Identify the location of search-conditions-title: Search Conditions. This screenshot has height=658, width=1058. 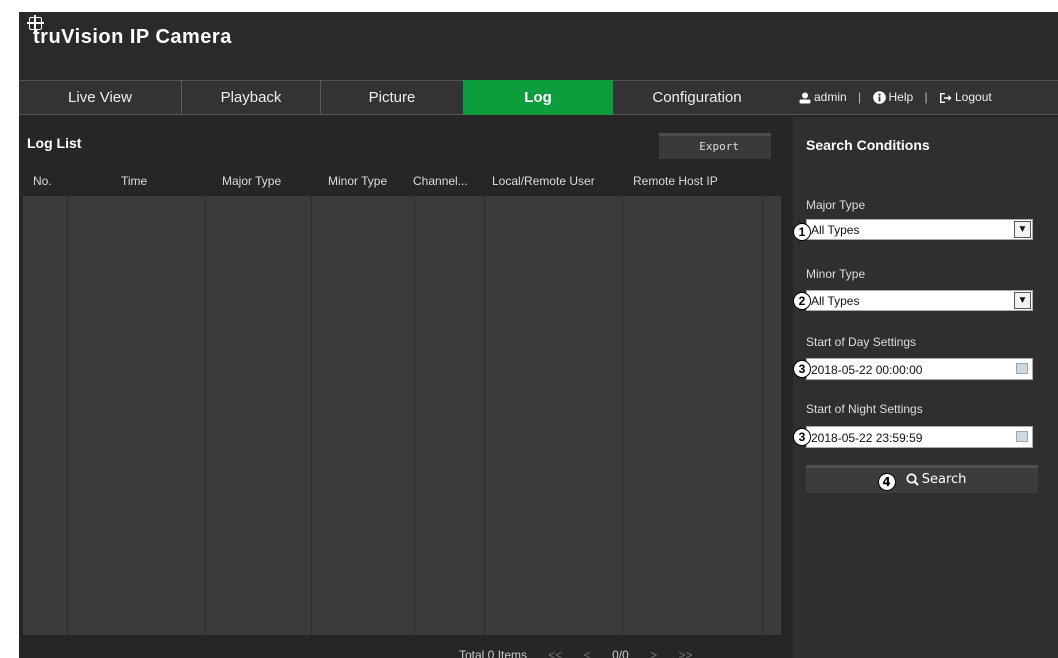
(868, 145).